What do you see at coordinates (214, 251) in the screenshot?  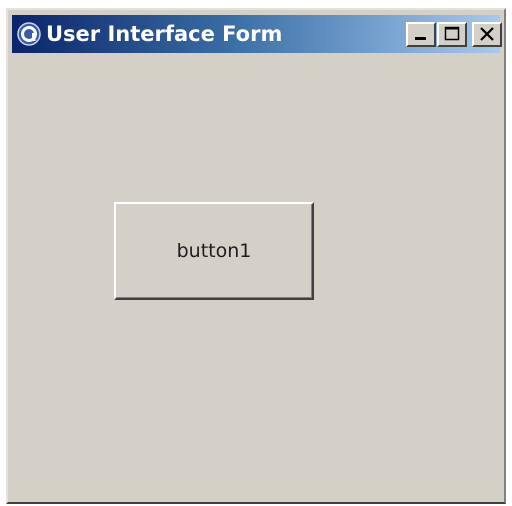 I see `button1: button1` at bounding box center [214, 251].